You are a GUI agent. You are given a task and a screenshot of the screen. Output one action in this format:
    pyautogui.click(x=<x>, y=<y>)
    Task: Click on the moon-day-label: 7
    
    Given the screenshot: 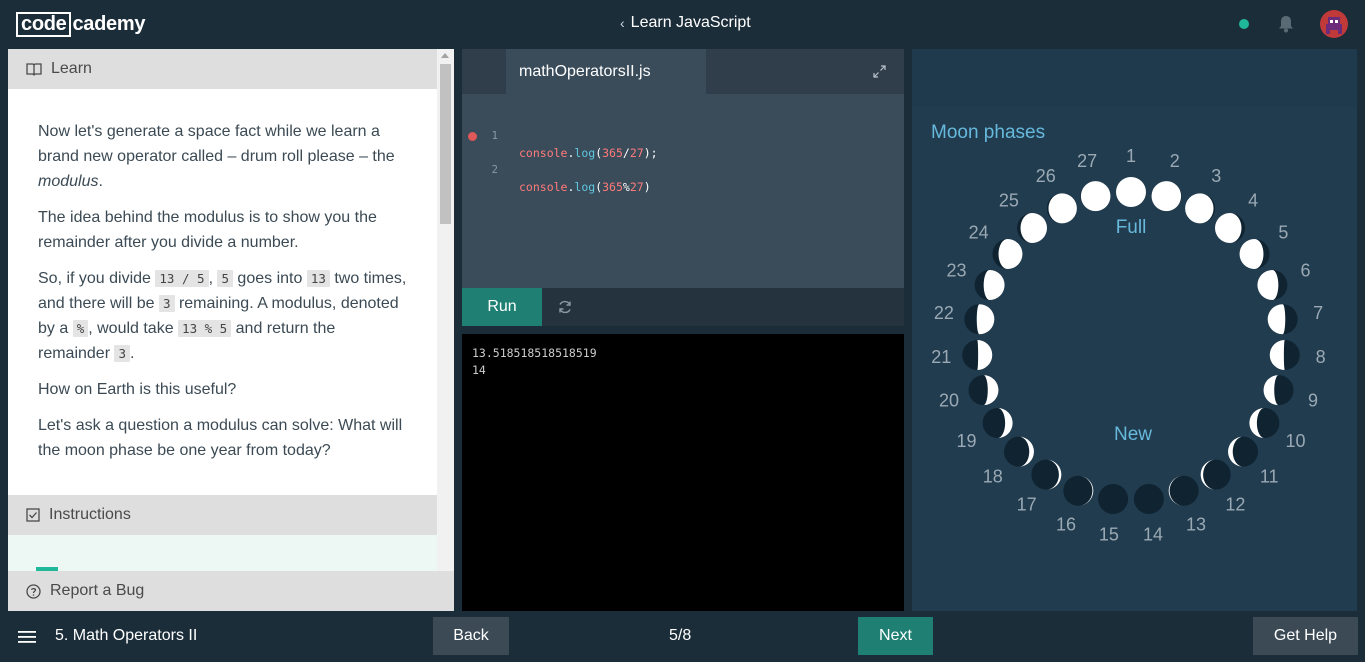 What is the action you would take?
    pyautogui.click(x=1318, y=313)
    